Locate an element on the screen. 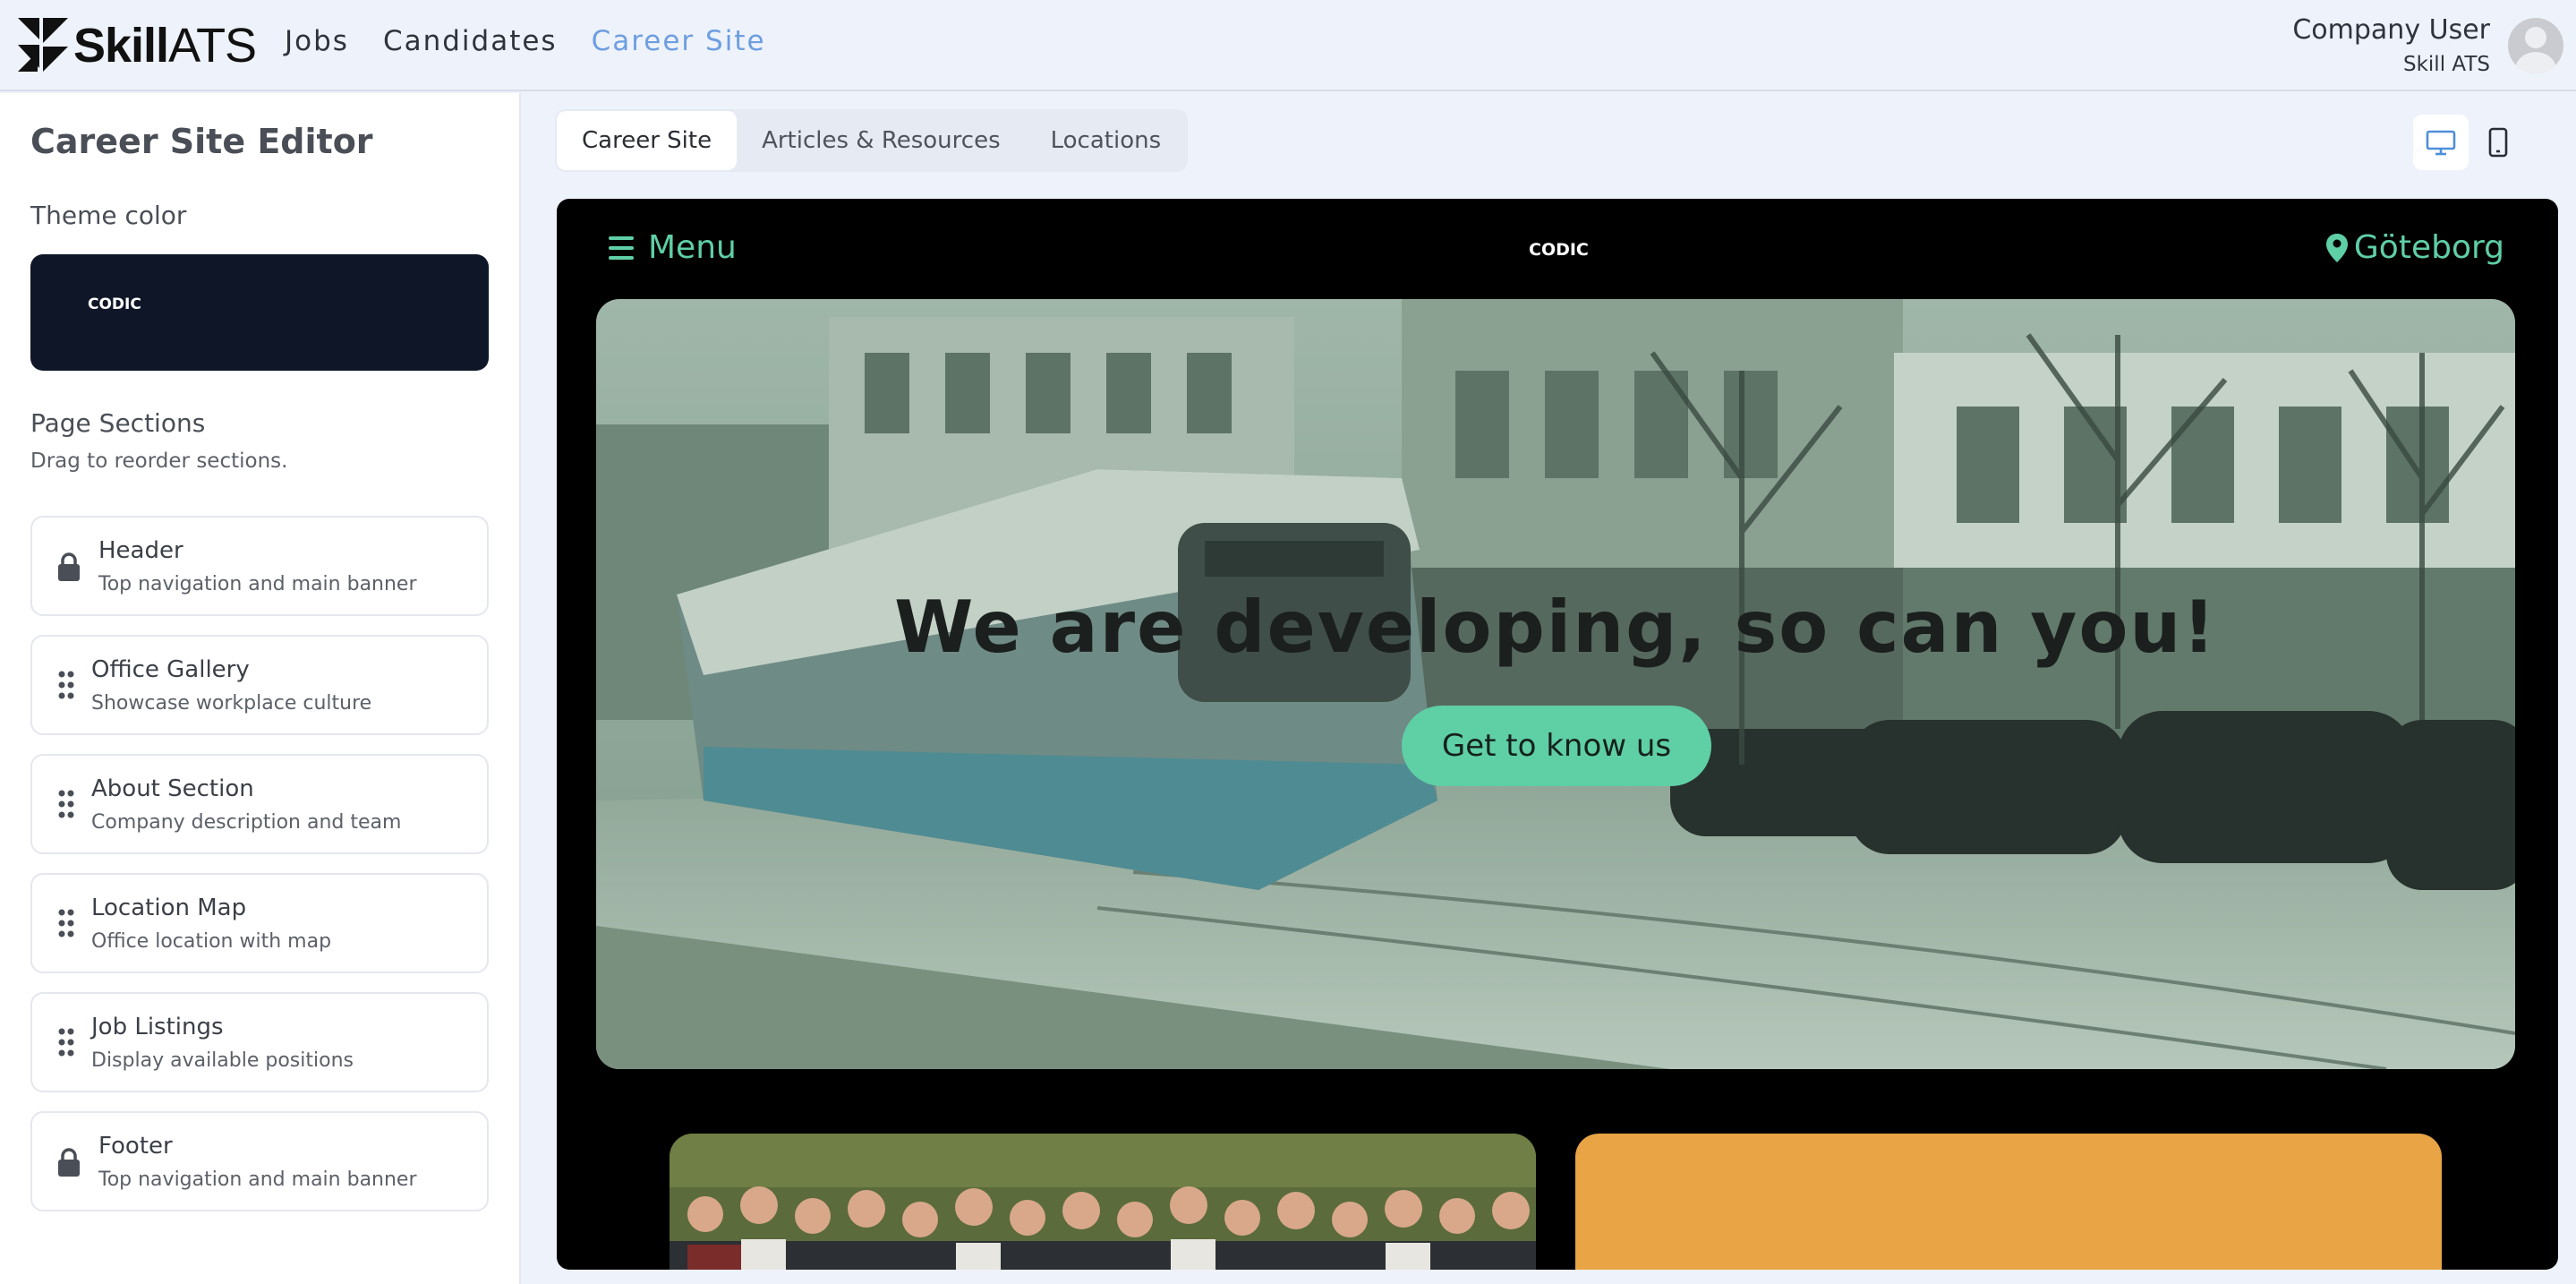 Image resolution: width=2576 pixels, height=1284 pixels. user-info: Company User Skill ATS is located at coordinates (2391, 45).